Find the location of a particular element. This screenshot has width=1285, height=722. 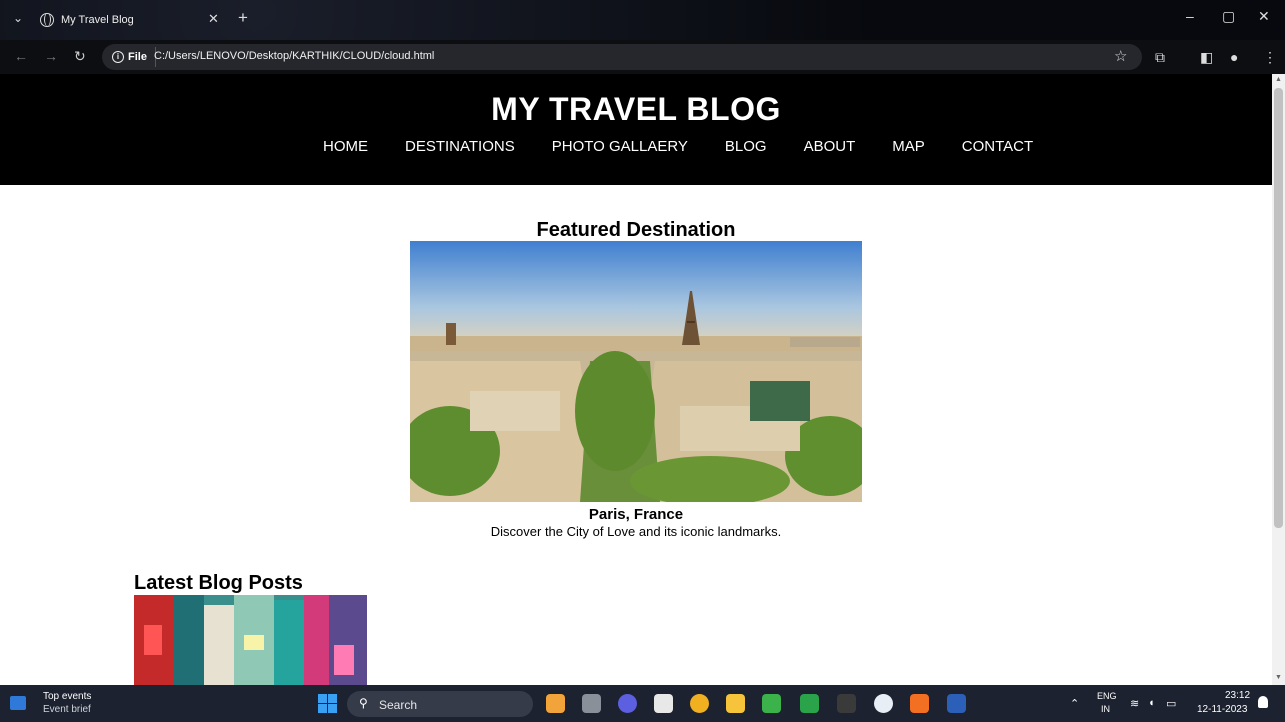

tab-title: My Travel Blog is located at coordinates (97, 20).